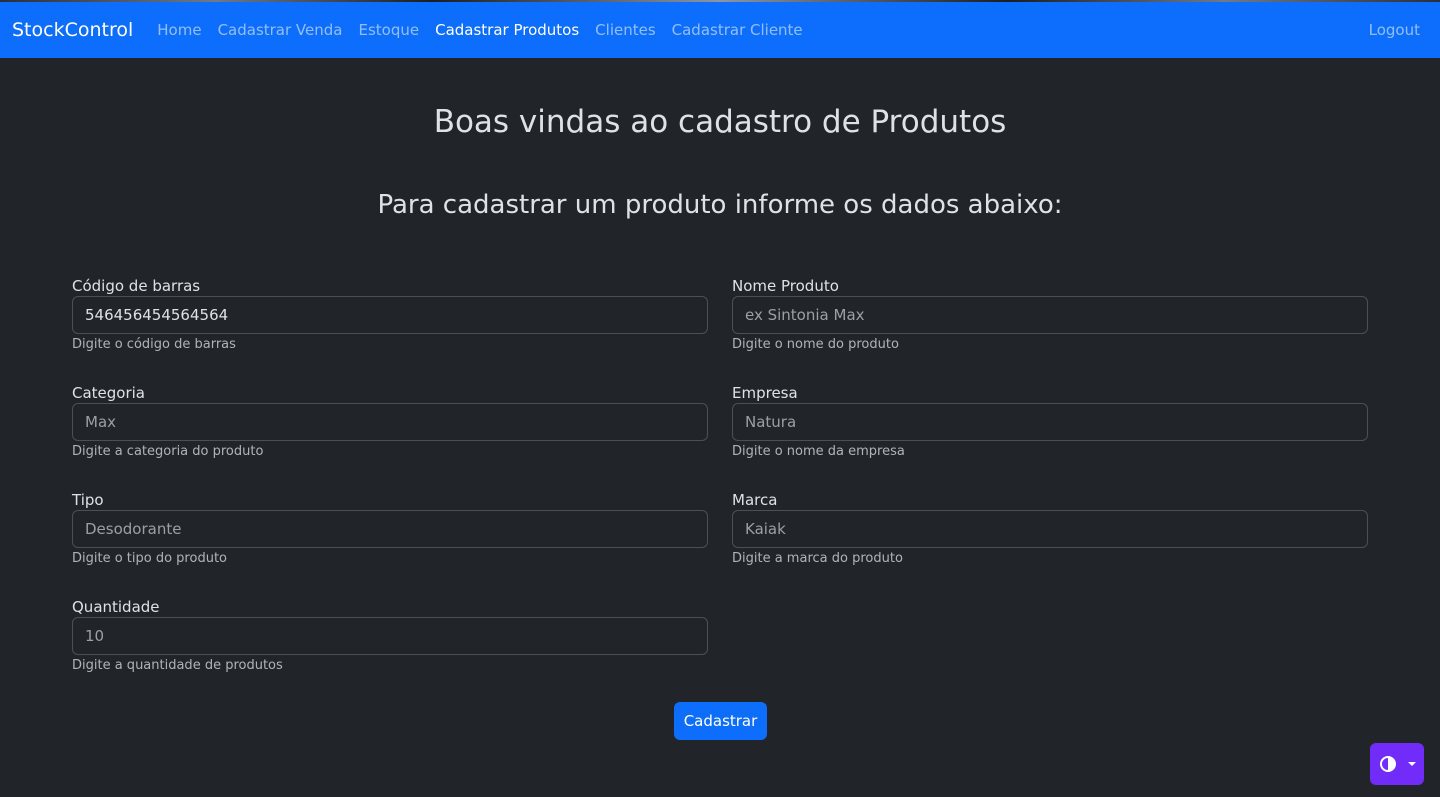 The height and width of the screenshot is (797, 1440). What do you see at coordinates (765, 393) in the screenshot?
I see `empresa-label: Empresa` at bounding box center [765, 393].